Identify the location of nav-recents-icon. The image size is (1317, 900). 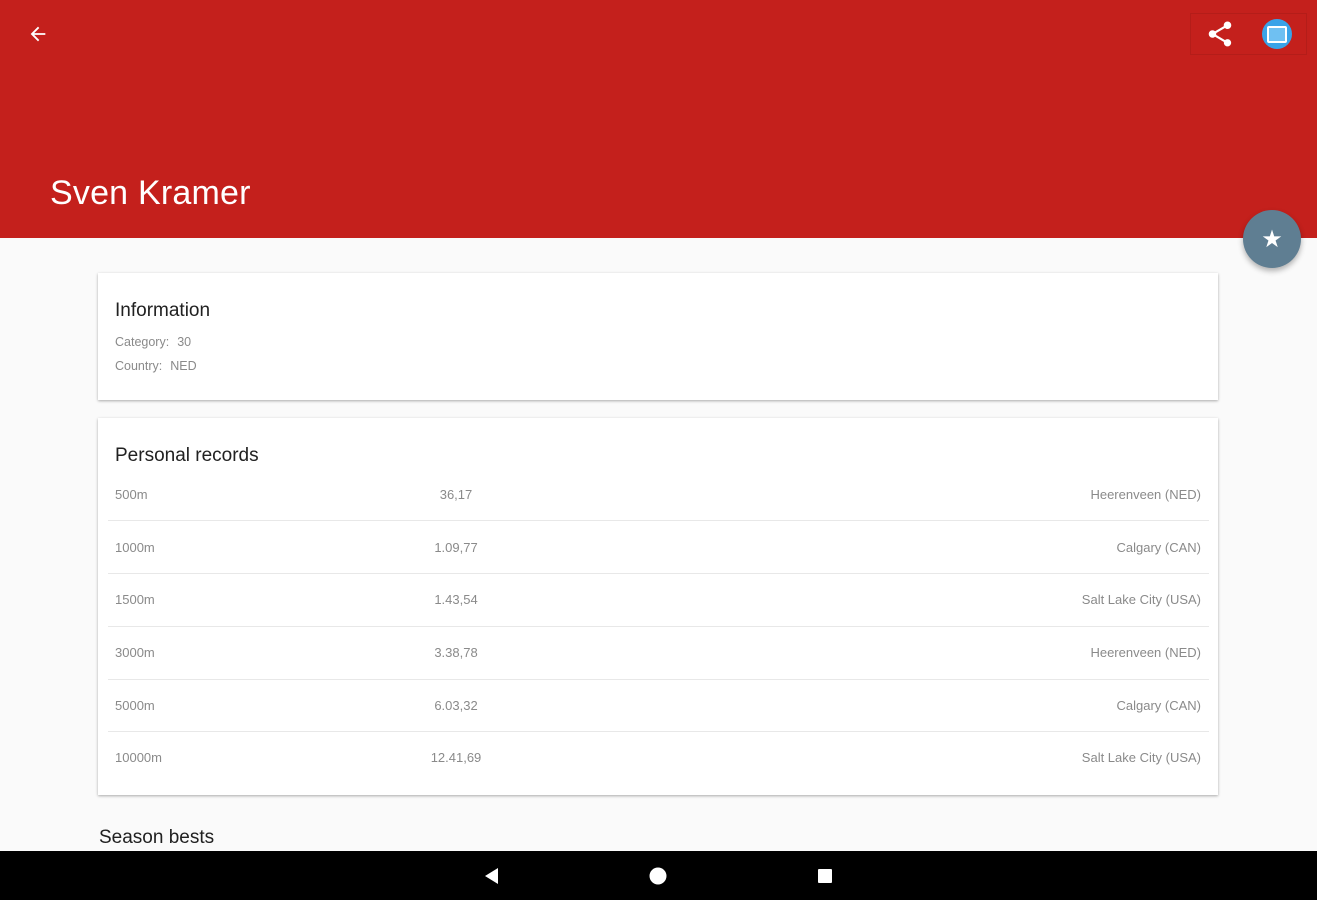
(825, 875).